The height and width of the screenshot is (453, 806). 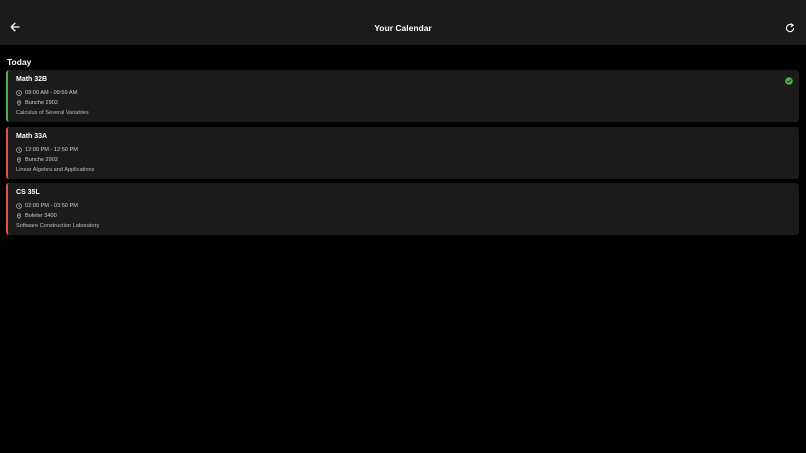 What do you see at coordinates (789, 81) in the screenshot?
I see `check-circle-icon` at bounding box center [789, 81].